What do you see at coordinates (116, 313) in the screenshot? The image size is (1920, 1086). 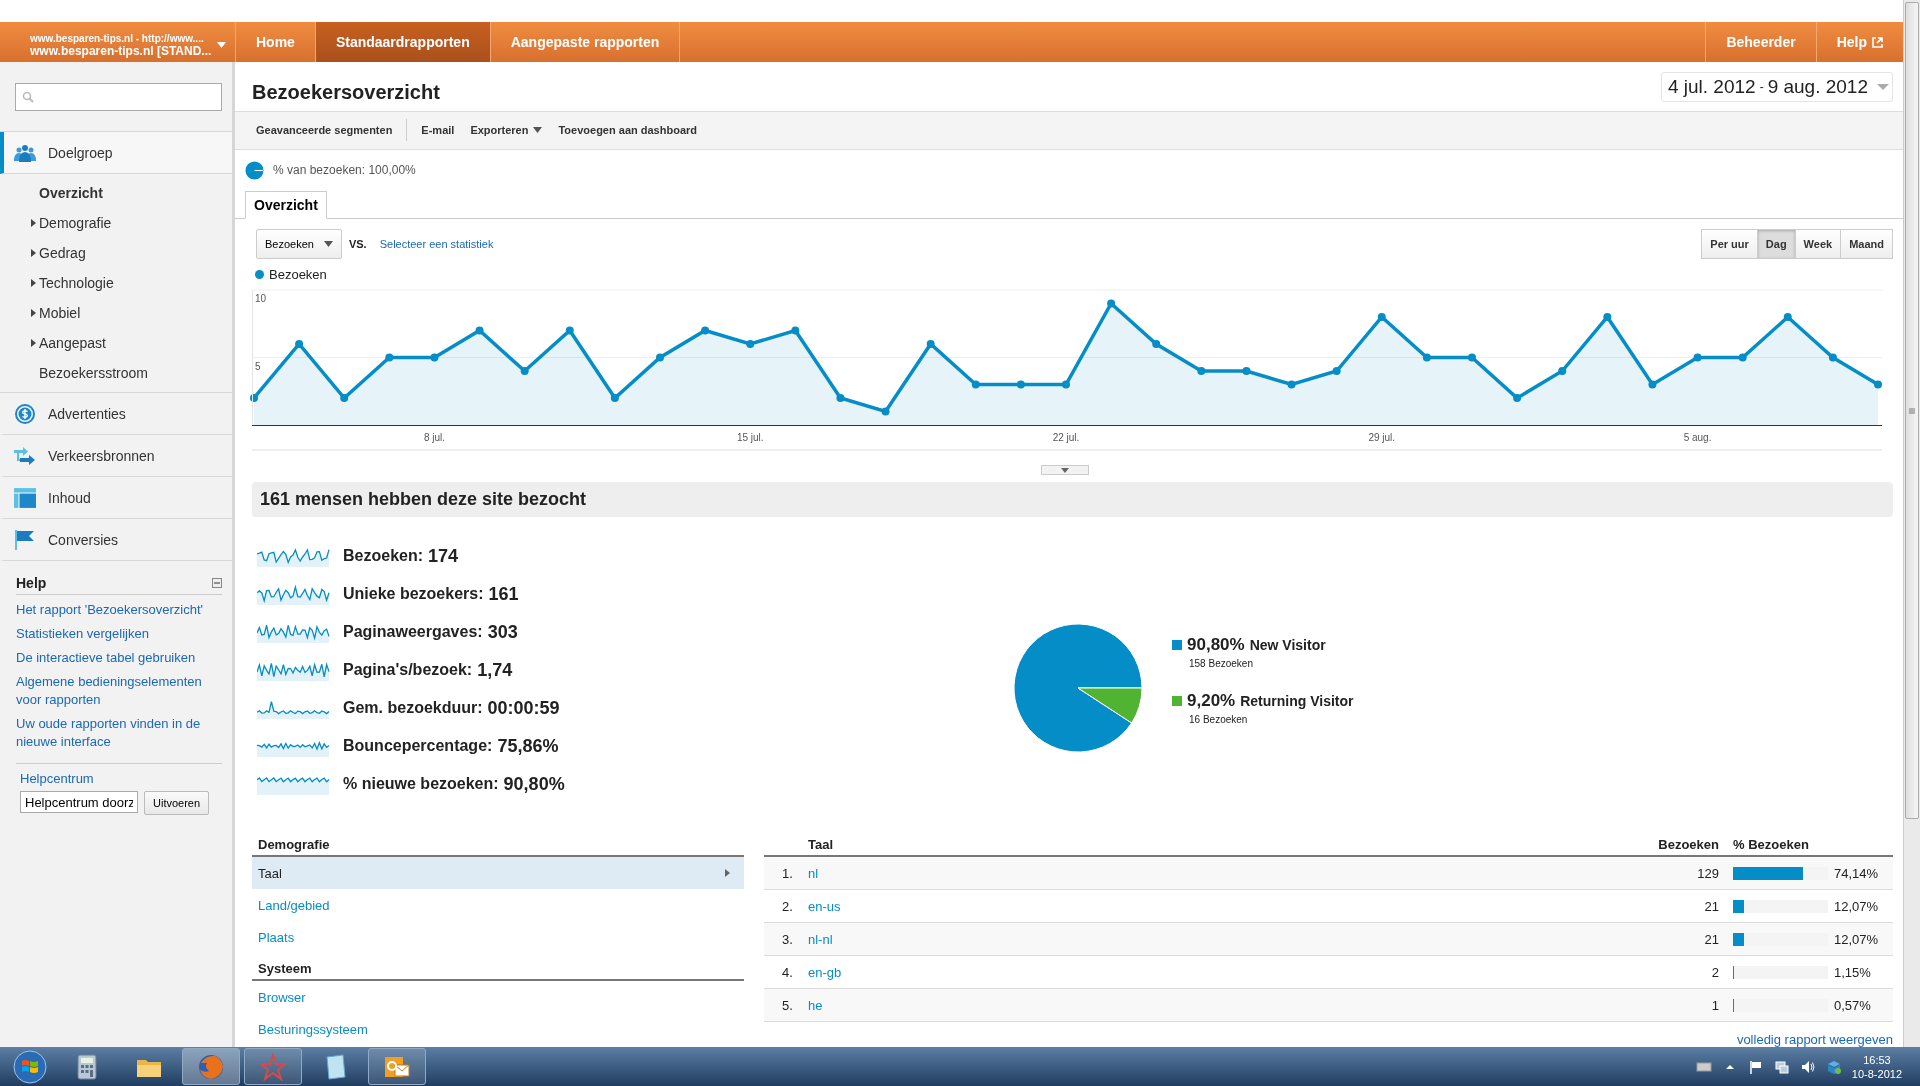 I see `nav-item: Mobiel` at bounding box center [116, 313].